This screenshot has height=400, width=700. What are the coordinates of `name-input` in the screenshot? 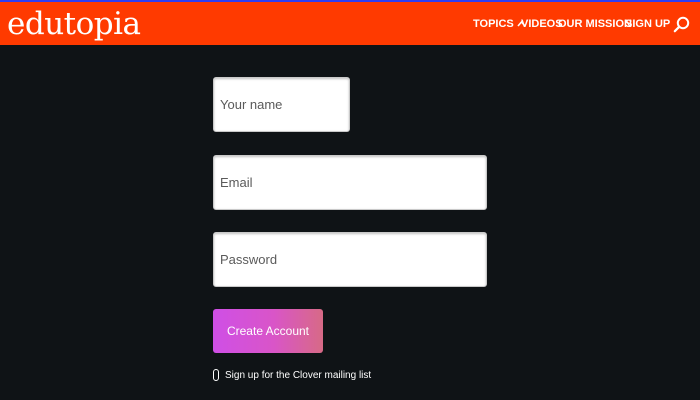 It's located at (281, 104).